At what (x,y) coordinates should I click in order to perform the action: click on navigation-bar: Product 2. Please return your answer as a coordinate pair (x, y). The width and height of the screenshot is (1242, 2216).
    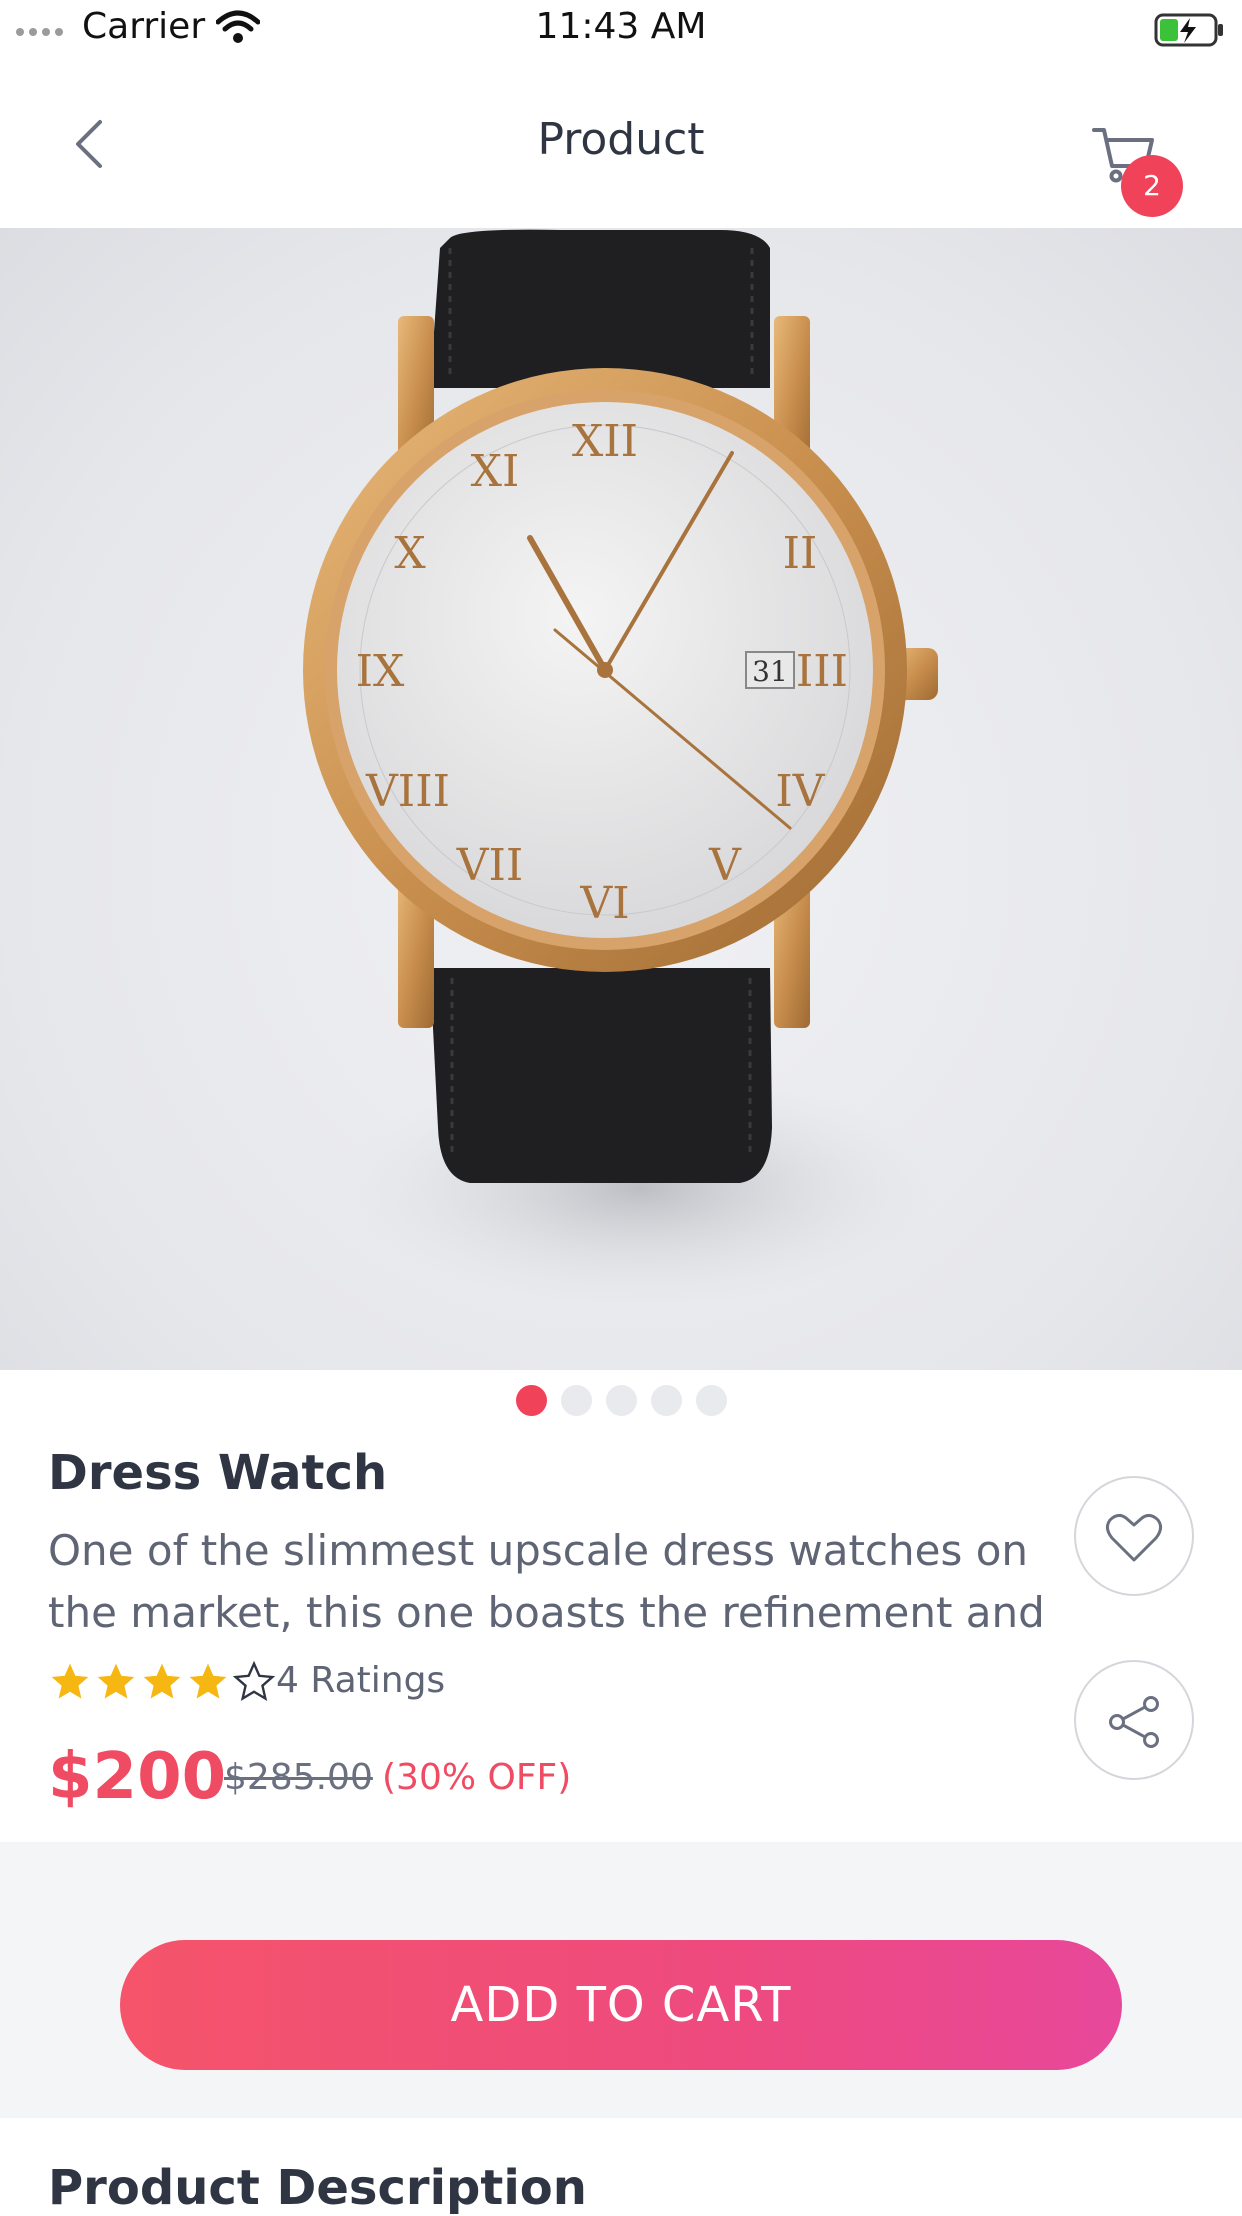
    Looking at the image, I should click on (621, 144).